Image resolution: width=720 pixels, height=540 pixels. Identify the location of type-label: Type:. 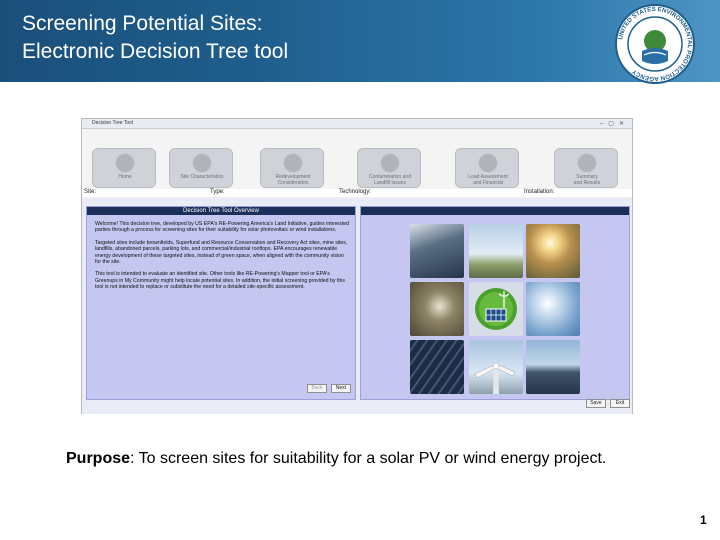
(217, 192).